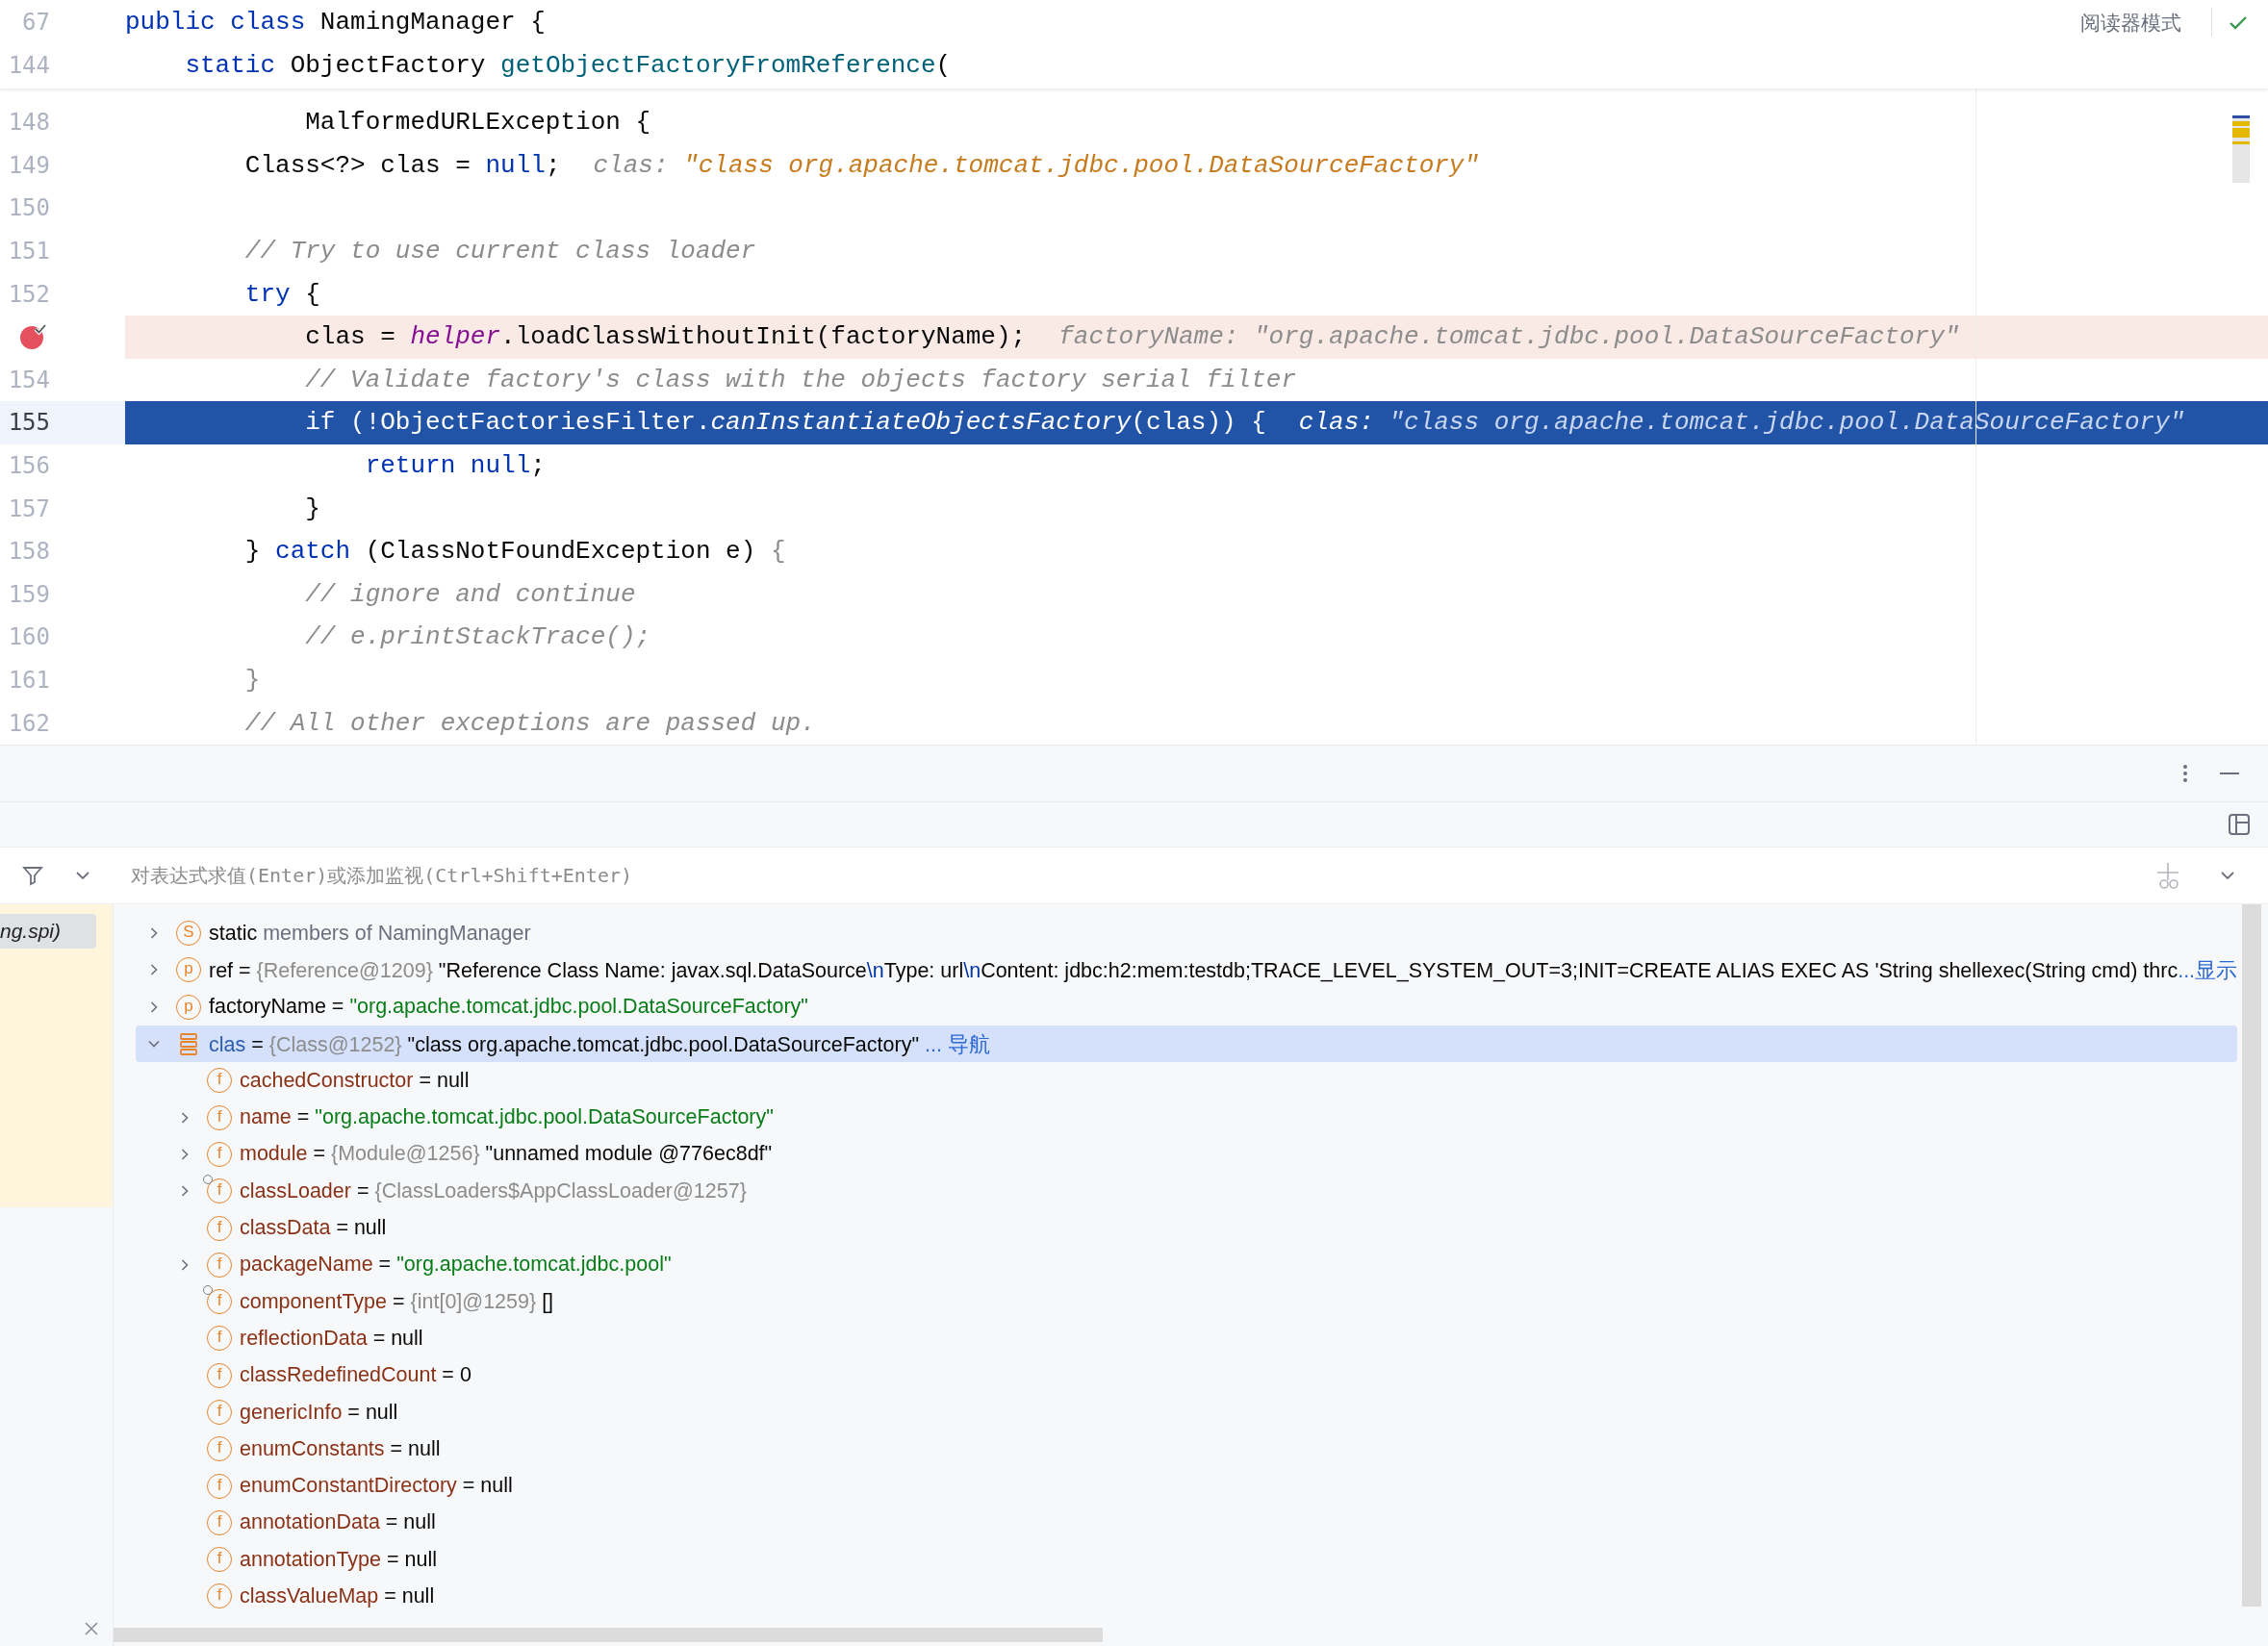 The height and width of the screenshot is (1646, 2268). What do you see at coordinates (28, 552) in the screenshot?
I see `line-number: 158` at bounding box center [28, 552].